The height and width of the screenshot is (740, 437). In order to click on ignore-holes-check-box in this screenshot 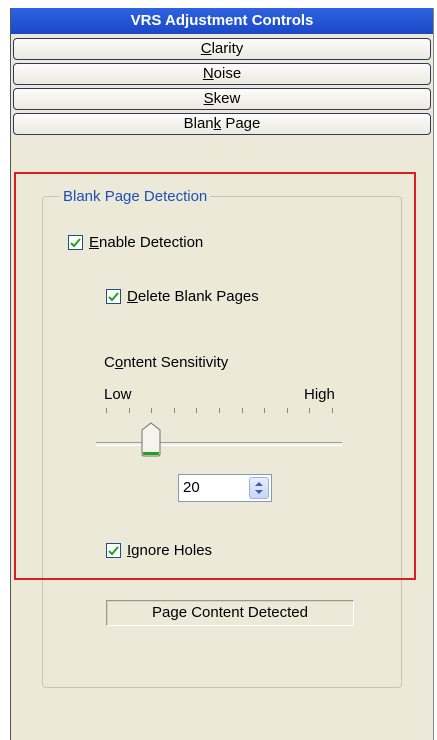, I will do `click(113, 550)`.